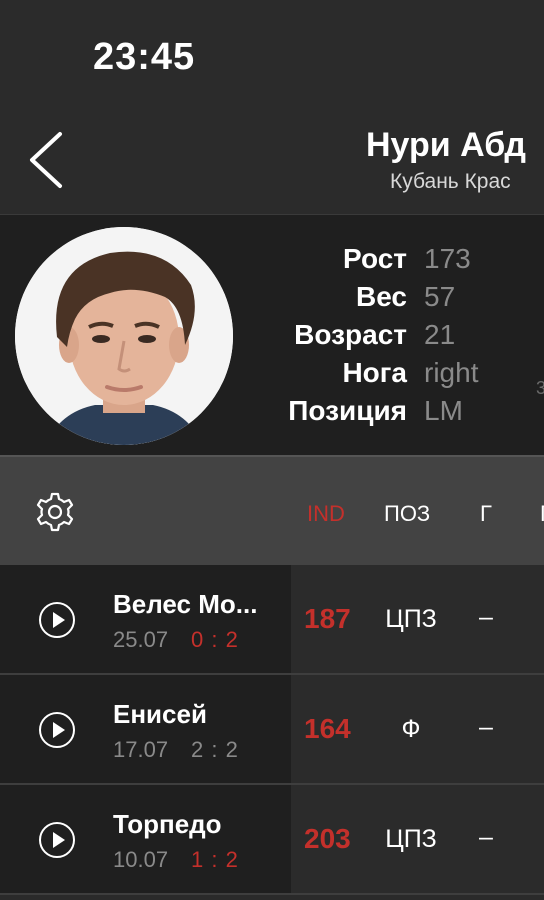 This screenshot has height=900, width=544. I want to click on chevron-left-icon, so click(46, 160).